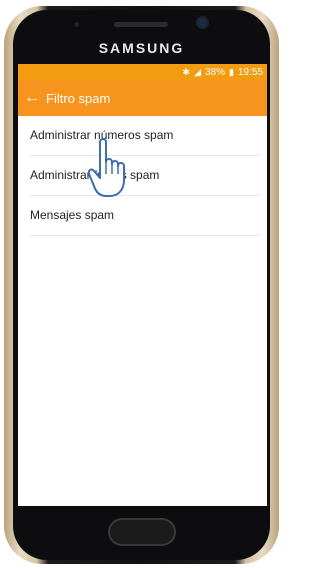 The width and height of the screenshot is (320, 568). I want to click on list-item-spam-messages: Mensajes spam, so click(145, 216).